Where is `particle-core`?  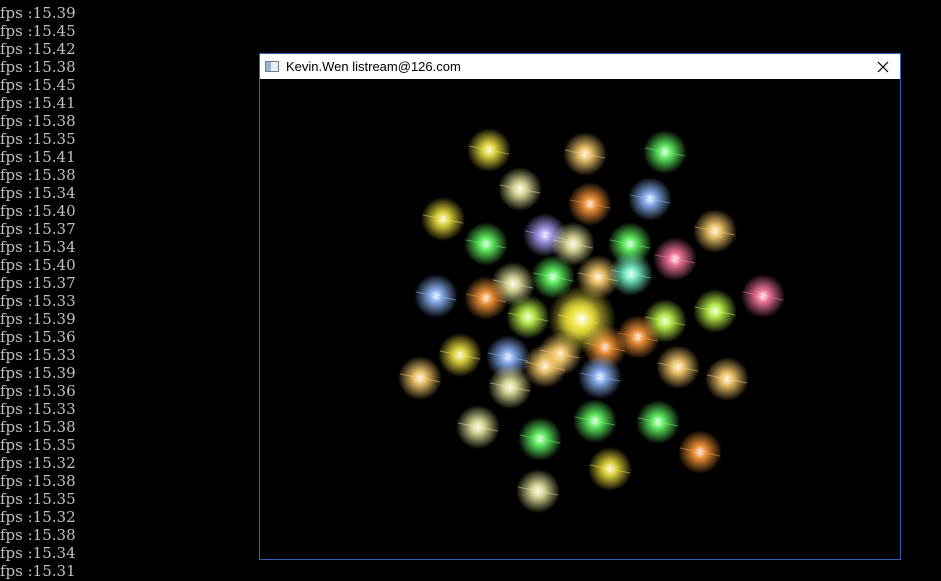
particle-core is located at coordinates (582, 319).